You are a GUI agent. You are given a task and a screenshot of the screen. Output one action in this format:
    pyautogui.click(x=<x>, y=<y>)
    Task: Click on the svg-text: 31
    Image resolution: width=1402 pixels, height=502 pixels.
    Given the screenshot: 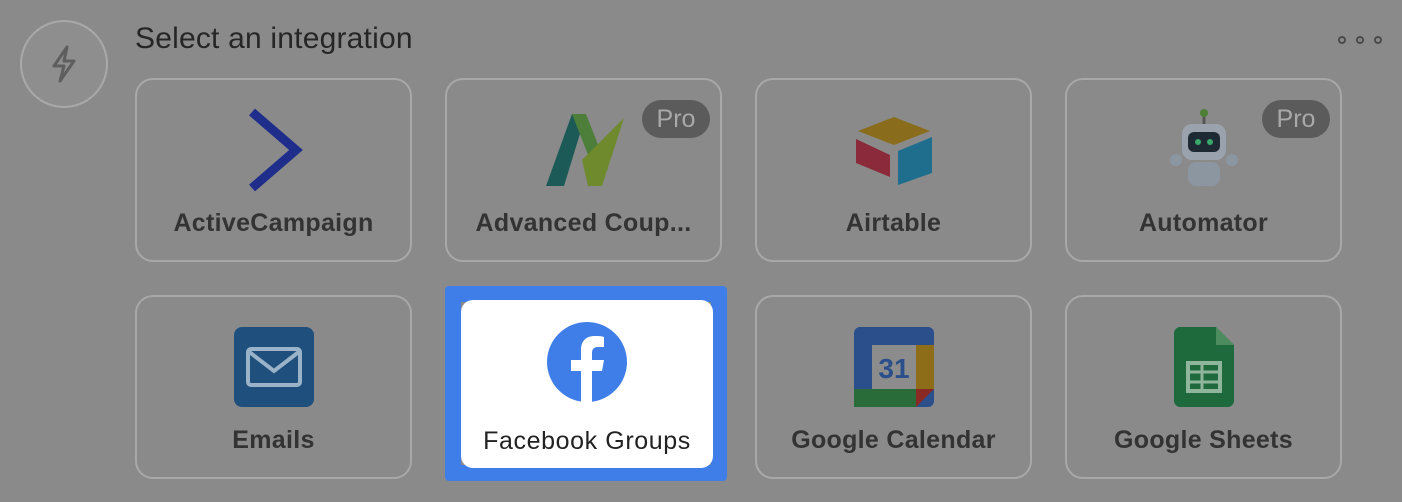 What is the action you would take?
    pyautogui.click(x=893, y=368)
    